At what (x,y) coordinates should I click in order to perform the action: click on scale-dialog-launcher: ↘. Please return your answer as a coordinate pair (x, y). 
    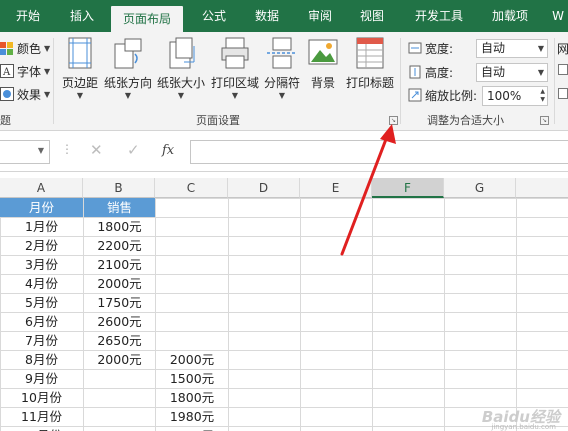
    Looking at the image, I should click on (544, 120).